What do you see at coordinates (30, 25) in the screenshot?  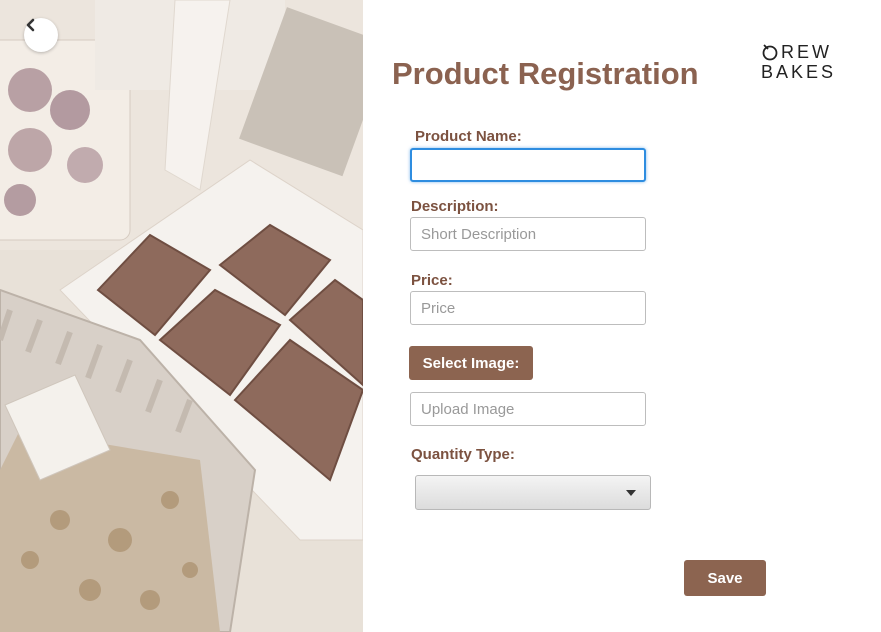 I see `chevron-left-icon` at bounding box center [30, 25].